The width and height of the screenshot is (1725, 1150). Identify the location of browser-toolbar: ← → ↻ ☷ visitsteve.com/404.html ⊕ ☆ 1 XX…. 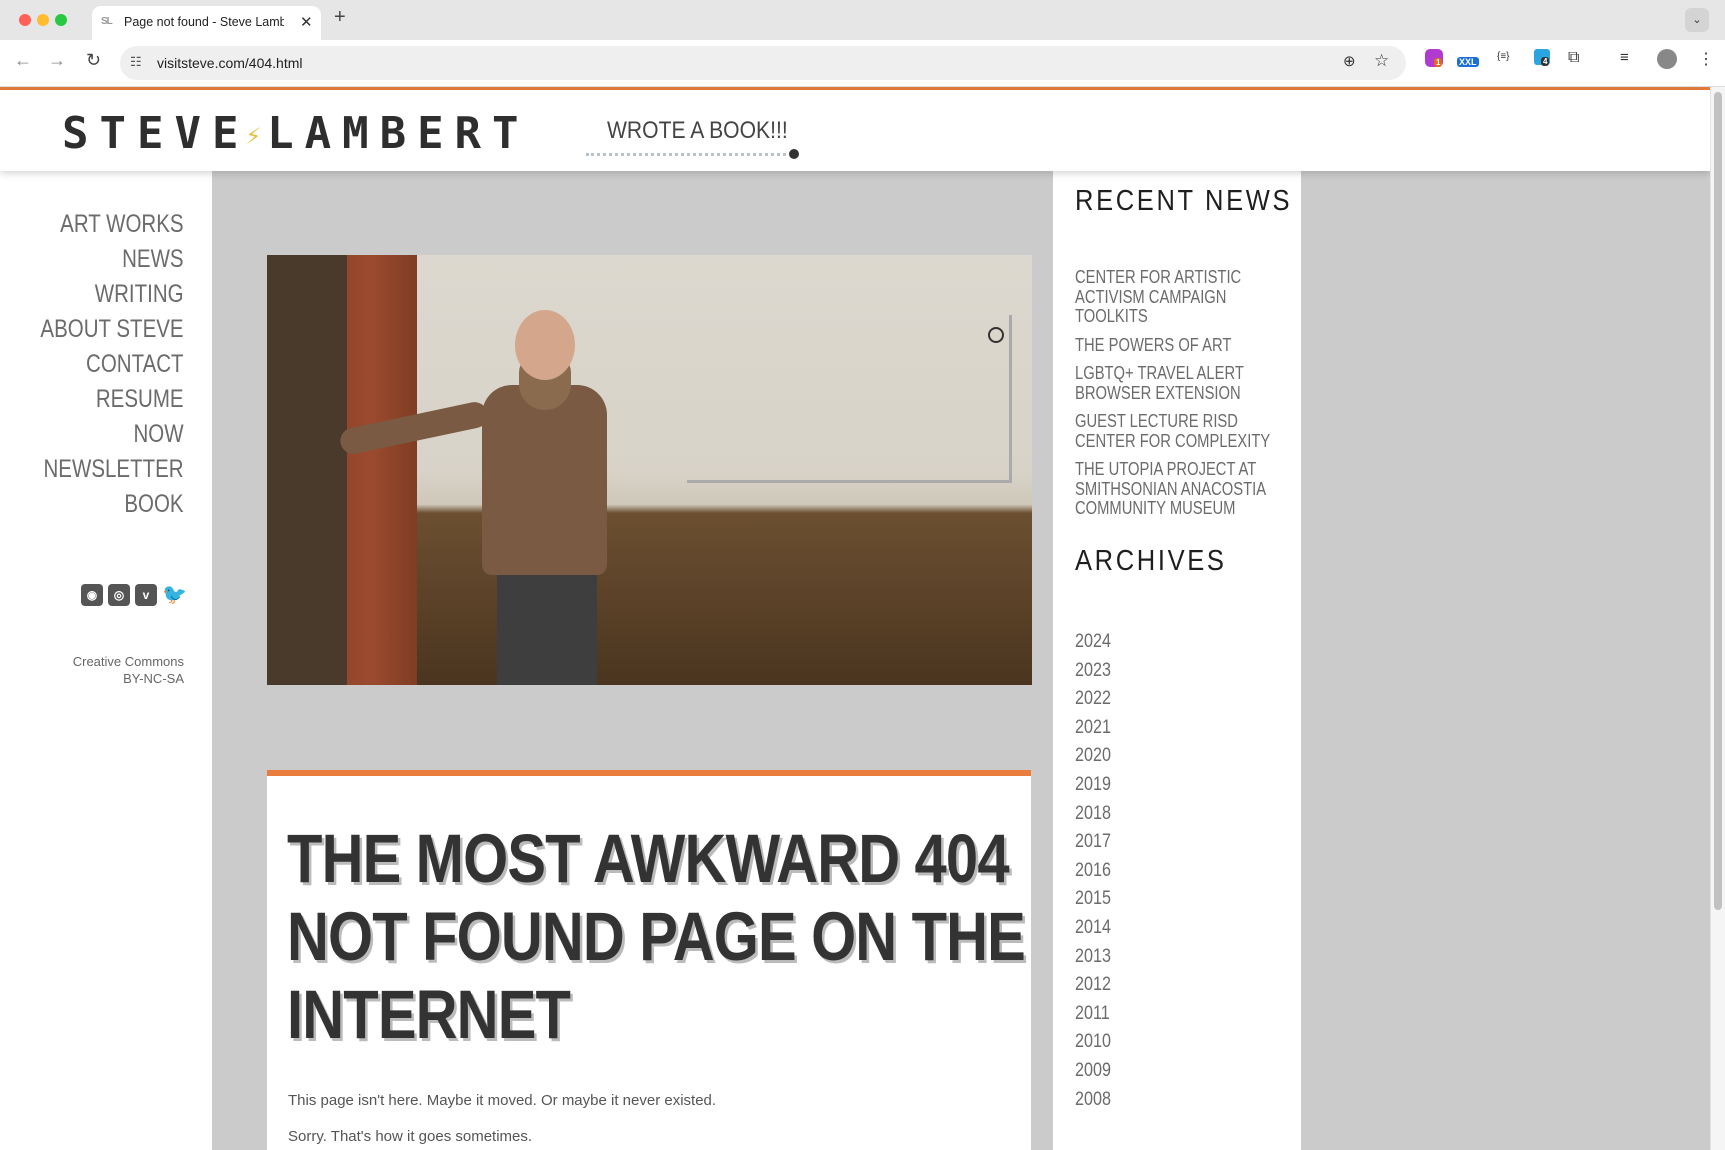
(862, 63).